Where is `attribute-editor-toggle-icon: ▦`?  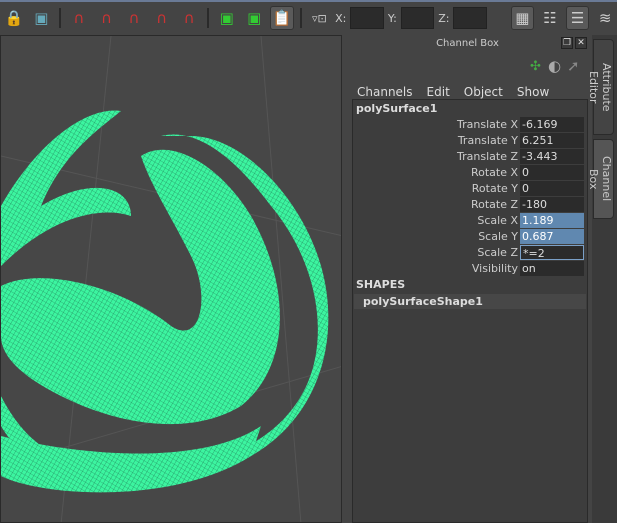 attribute-editor-toggle-icon: ▦ is located at coordinates (522, 18).